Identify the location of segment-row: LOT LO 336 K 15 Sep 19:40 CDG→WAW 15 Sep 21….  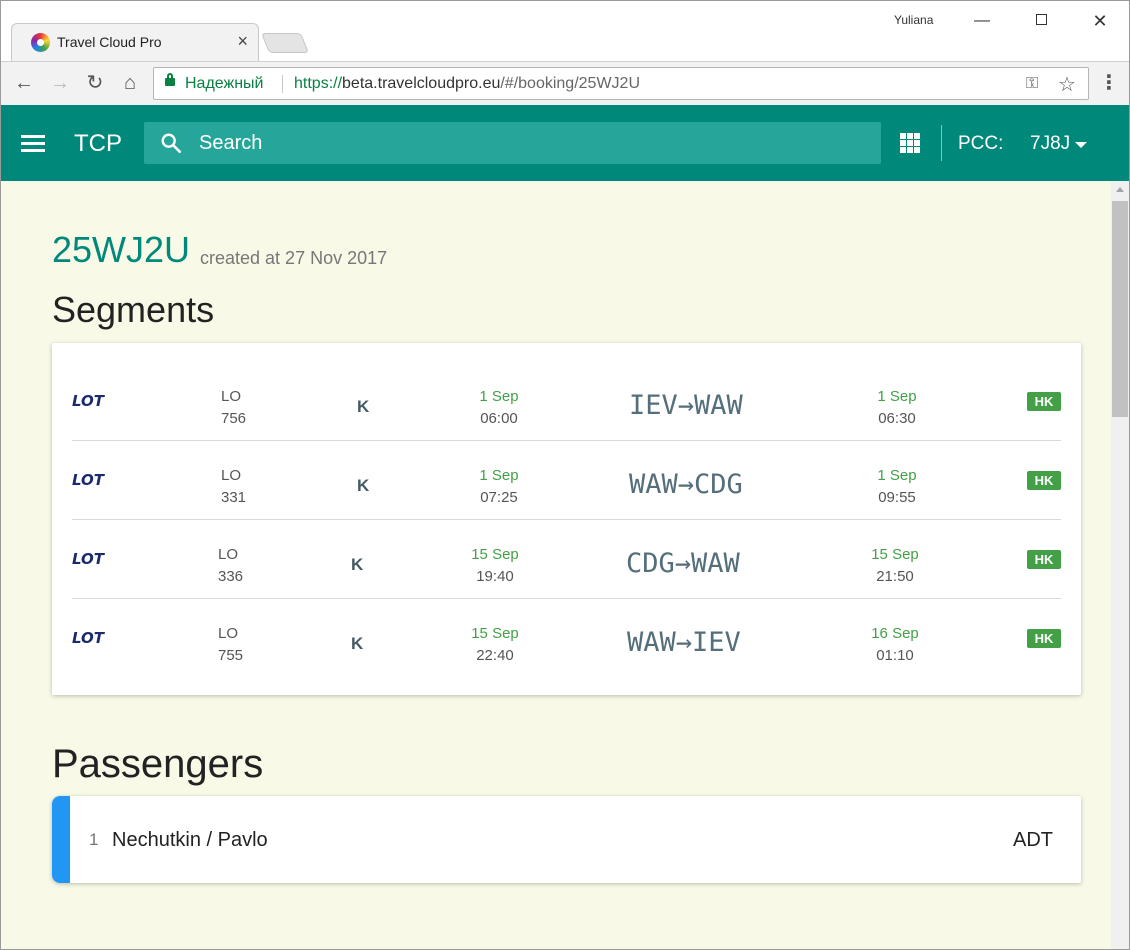
(566, 559).